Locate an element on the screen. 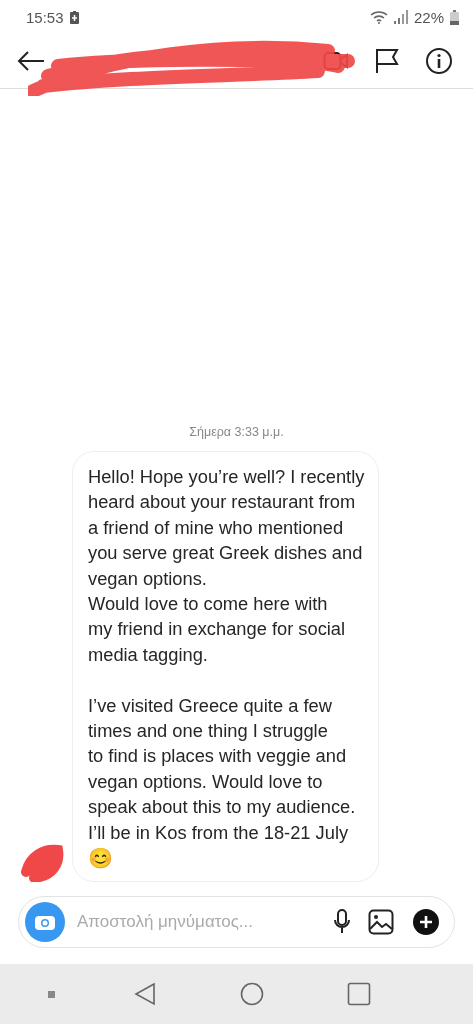 This screenshot has height=1024, width=473. emoji: 😊 is located at coordinates (101, 858).